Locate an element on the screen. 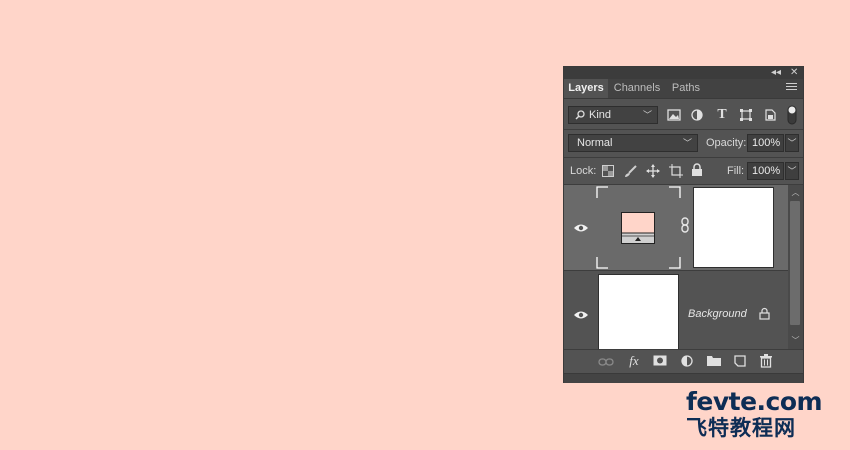 The width and height of the screenshot is (850, 450). filter-kind-label: Kind is located at coordinates (600, 115).